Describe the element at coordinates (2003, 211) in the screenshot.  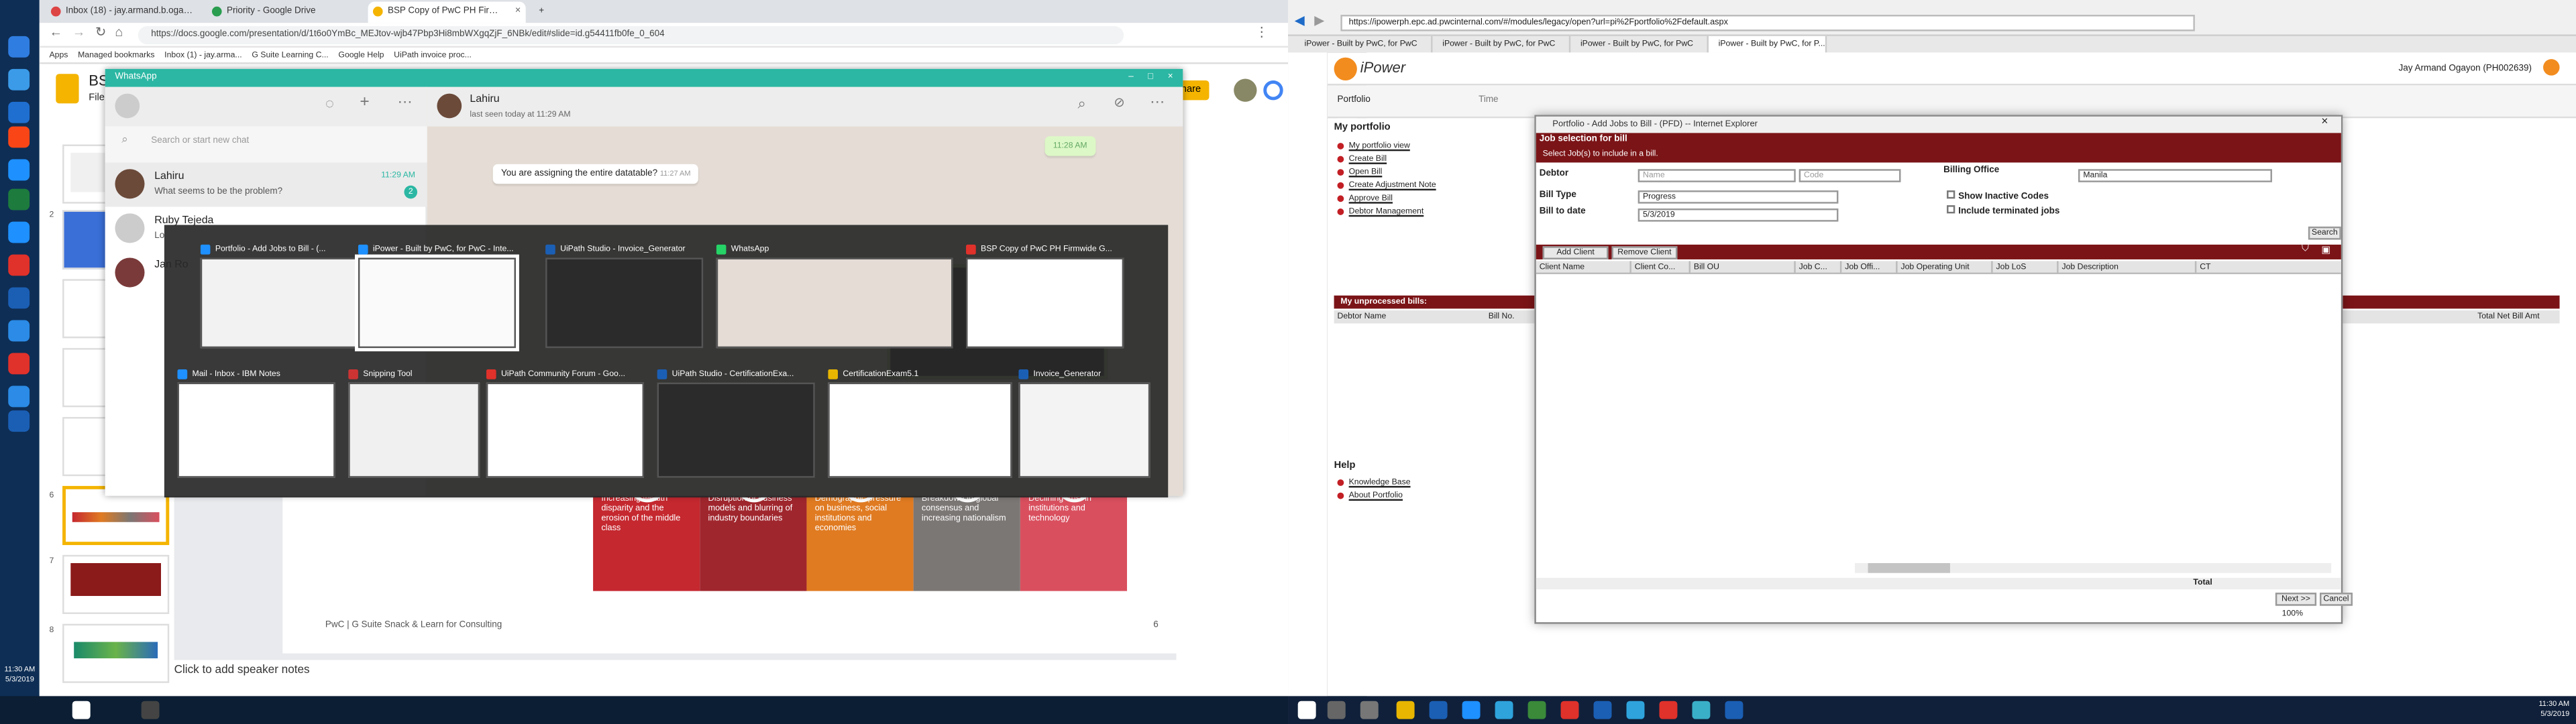
I see `include-terminated-checkbox: Include terminated jobs` at that location.